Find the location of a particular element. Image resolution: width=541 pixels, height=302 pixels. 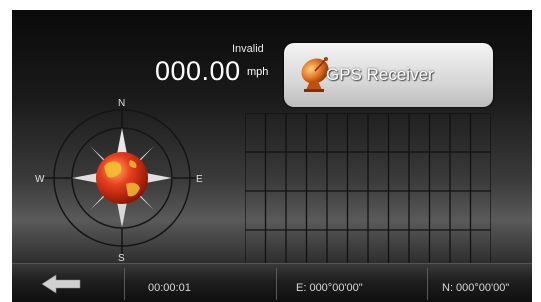

back-arrow-icon is located at coordinates (62, 284).